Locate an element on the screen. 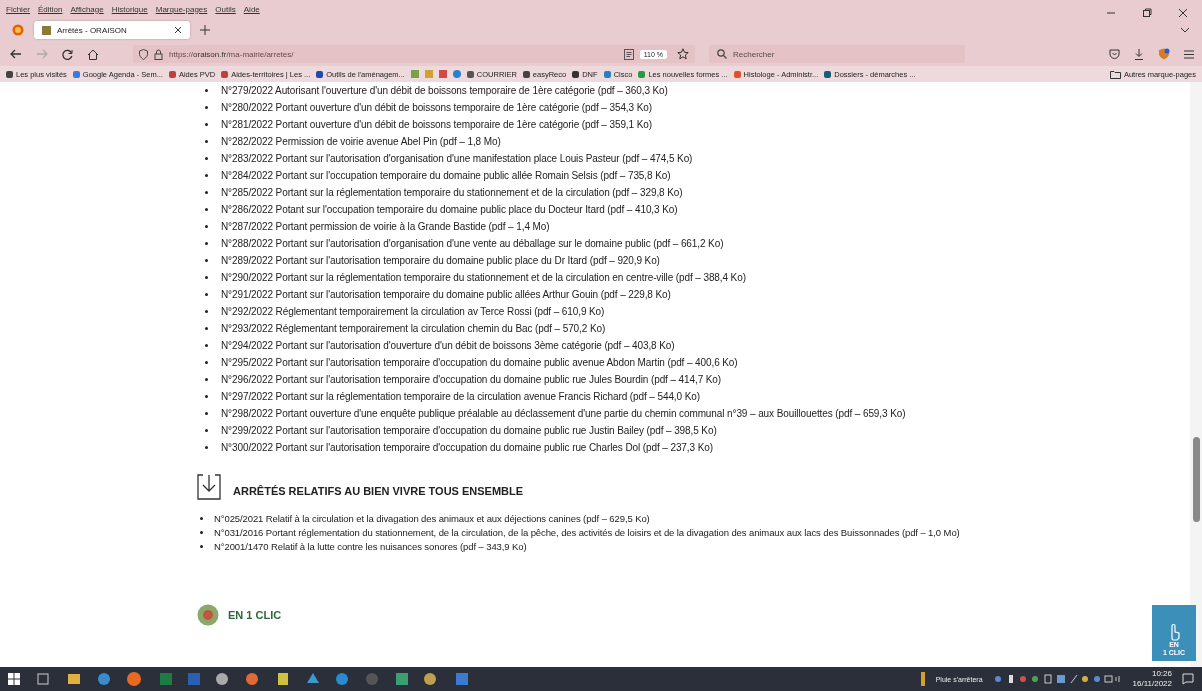 This screenshot has height=691, width=1202. menu-item: Historique is located at coordinates (129, 9).